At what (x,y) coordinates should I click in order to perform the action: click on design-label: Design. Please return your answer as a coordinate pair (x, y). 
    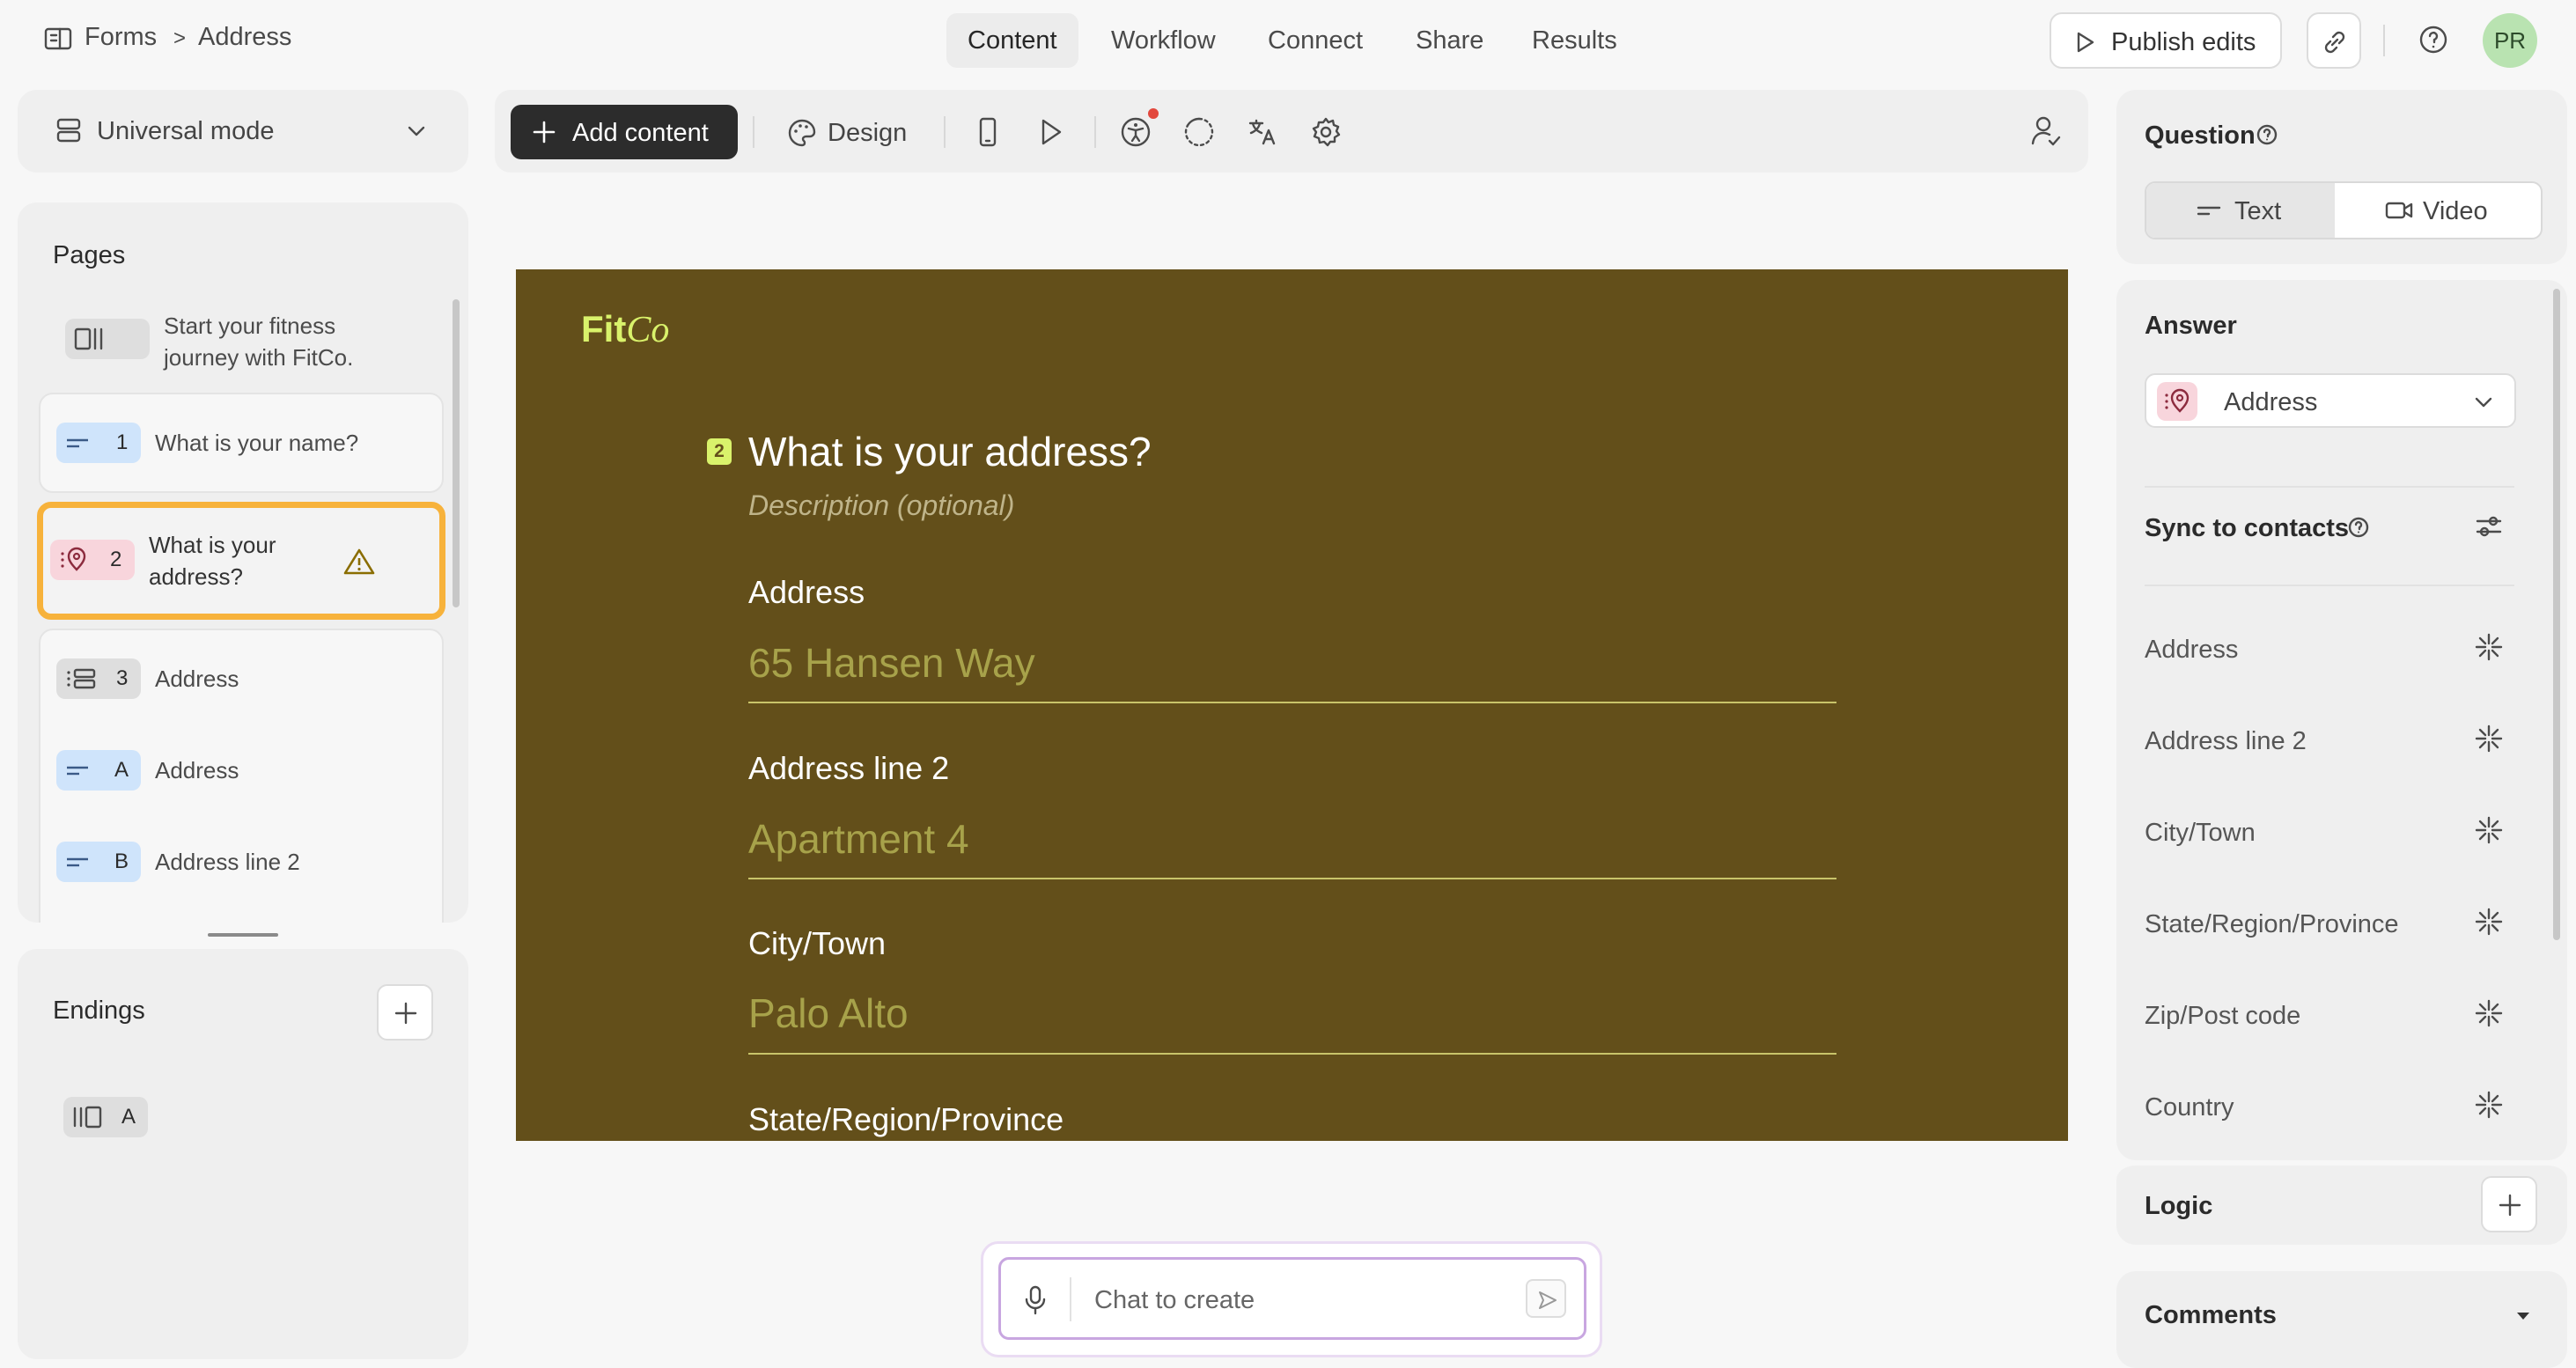
    Looking at the image, I should click on (868, 133).